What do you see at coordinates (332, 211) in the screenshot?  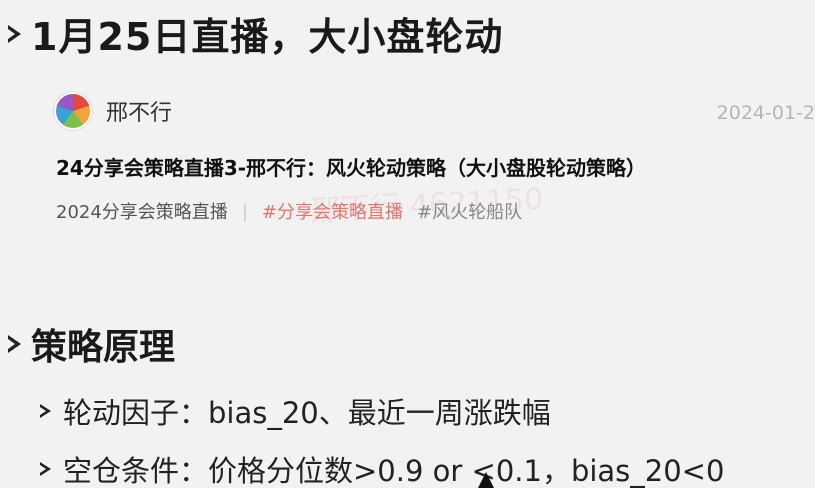 I see `topic-tag: #分享会策略直播` at bounding box center [332, 211].